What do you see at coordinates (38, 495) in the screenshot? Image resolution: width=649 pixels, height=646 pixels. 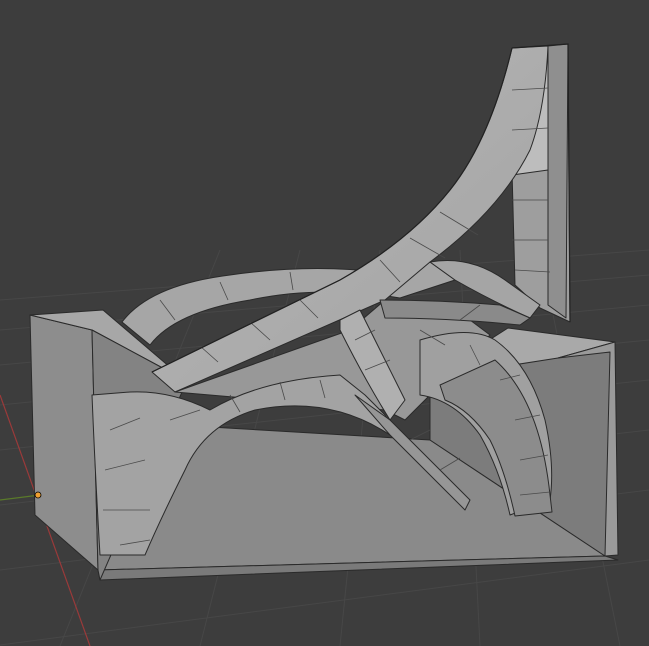 I see `origin-point` at bounding box center [38, 495].